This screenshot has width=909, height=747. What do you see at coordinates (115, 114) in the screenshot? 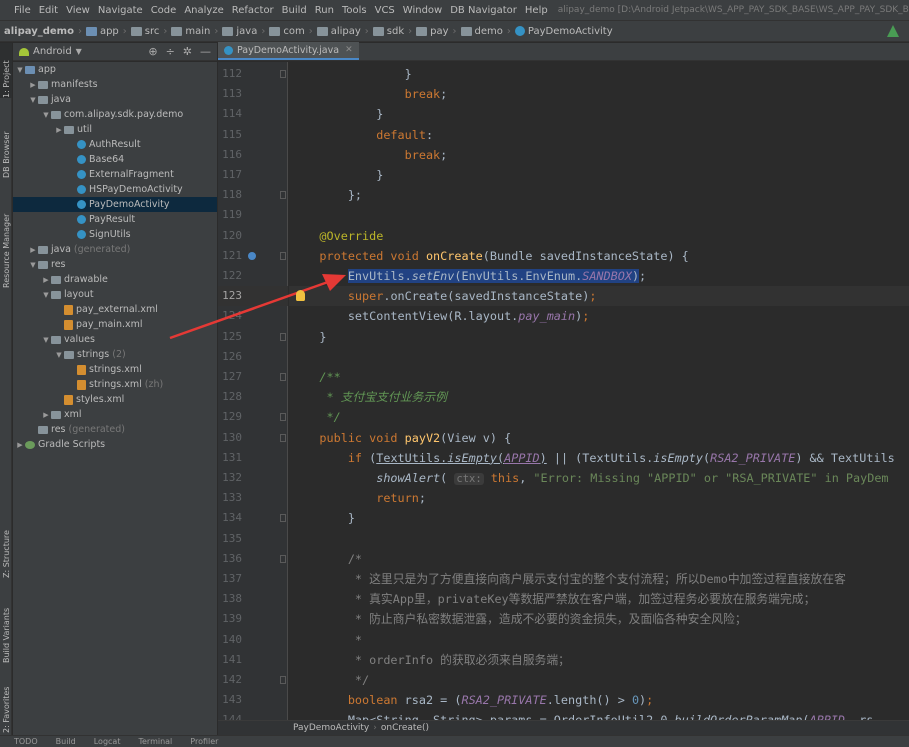
I see `tree-item: ▼ com.alipay.sdk.pay.demo` at bounding box center [115, 114].